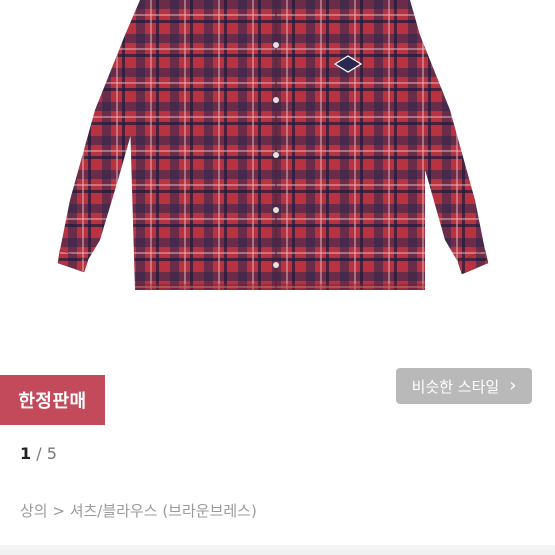  What do you see at coordinates (513, 385) in the screenshot?
I see `chevron-right-icon: ›` at bounding box center [513, 385].